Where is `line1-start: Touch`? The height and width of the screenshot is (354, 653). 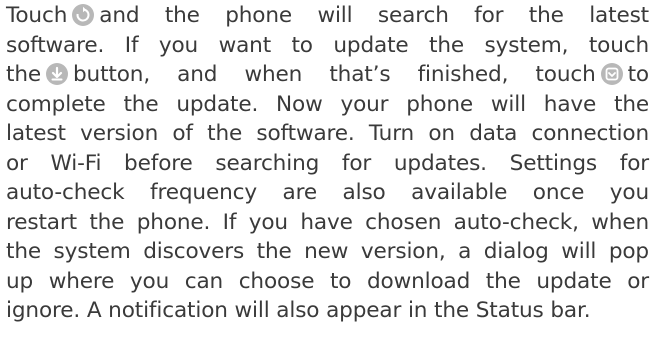
line1-start: Touch is located at coordinates (37, 15).